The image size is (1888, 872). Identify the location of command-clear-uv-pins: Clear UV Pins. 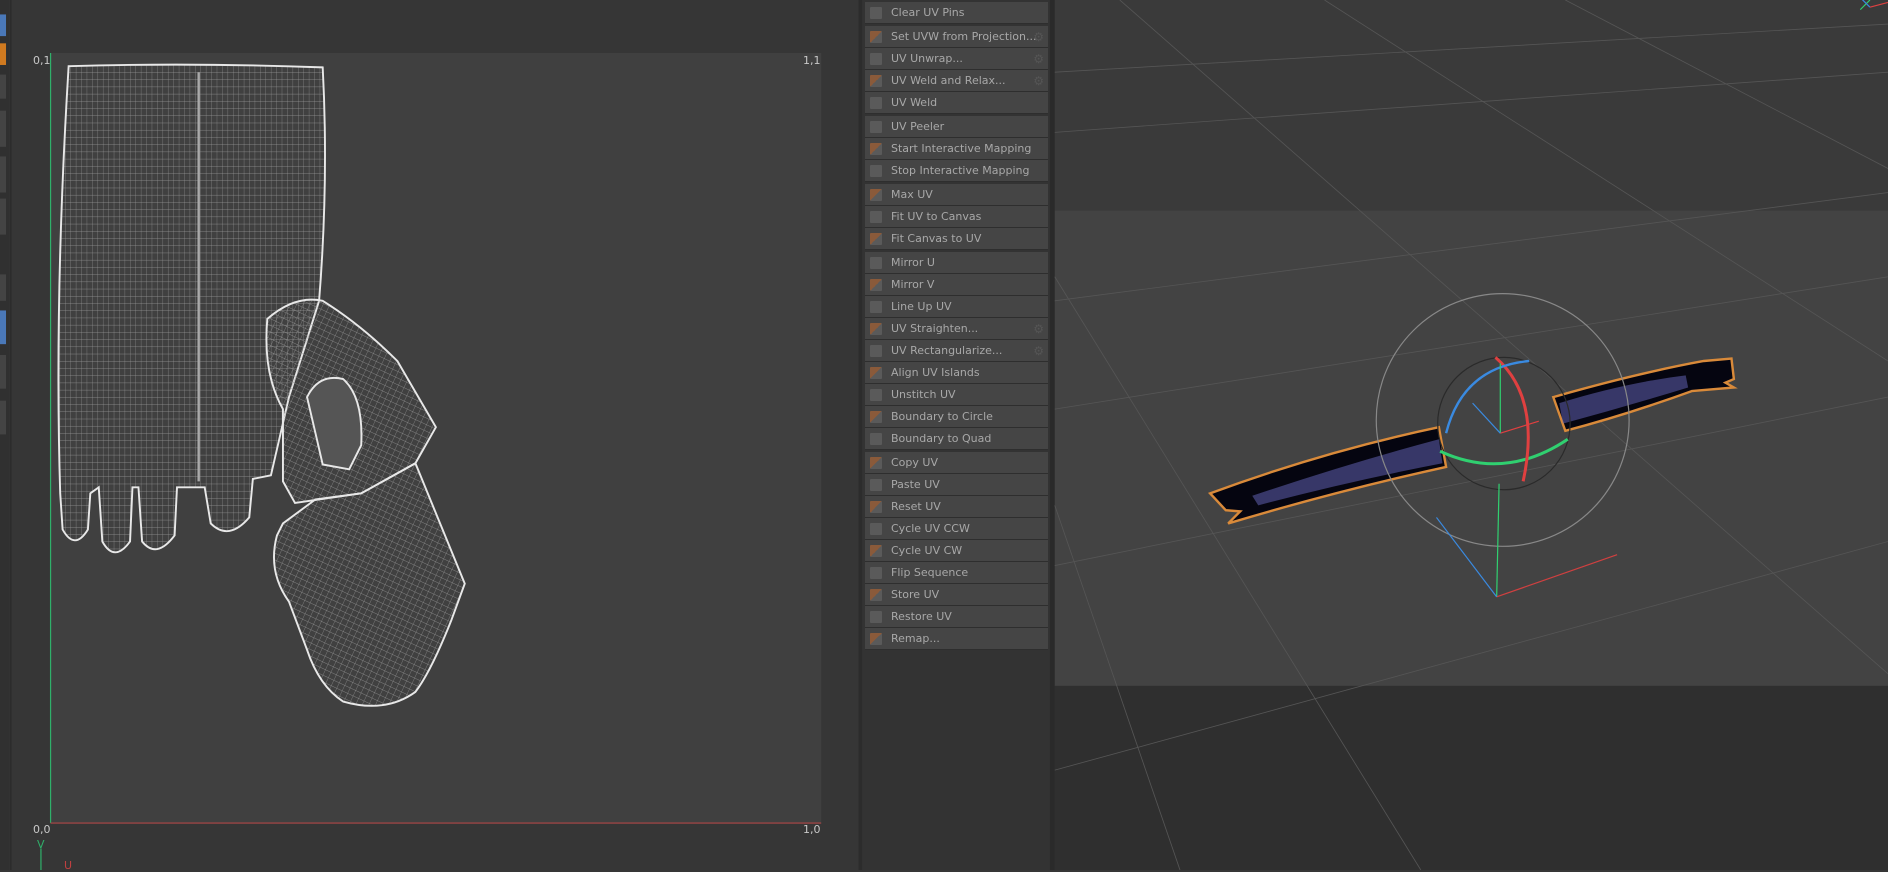
(956, 13).